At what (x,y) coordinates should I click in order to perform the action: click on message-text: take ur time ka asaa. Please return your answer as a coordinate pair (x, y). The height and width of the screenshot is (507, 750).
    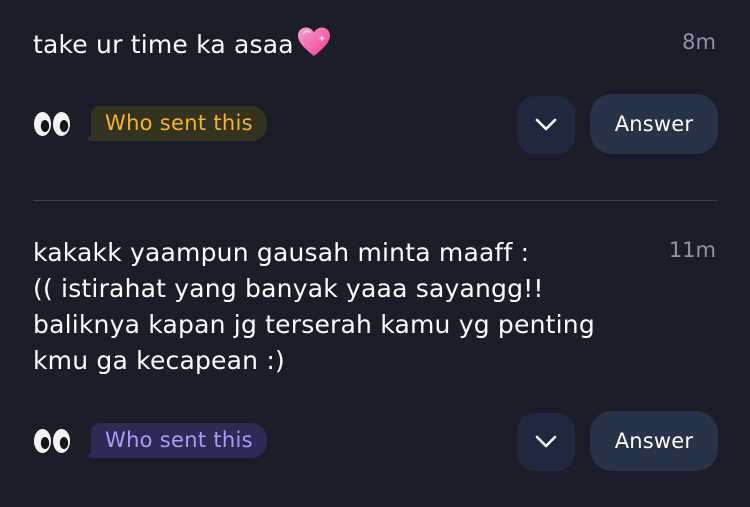
    Looking at the image, I should click on (333, 44).